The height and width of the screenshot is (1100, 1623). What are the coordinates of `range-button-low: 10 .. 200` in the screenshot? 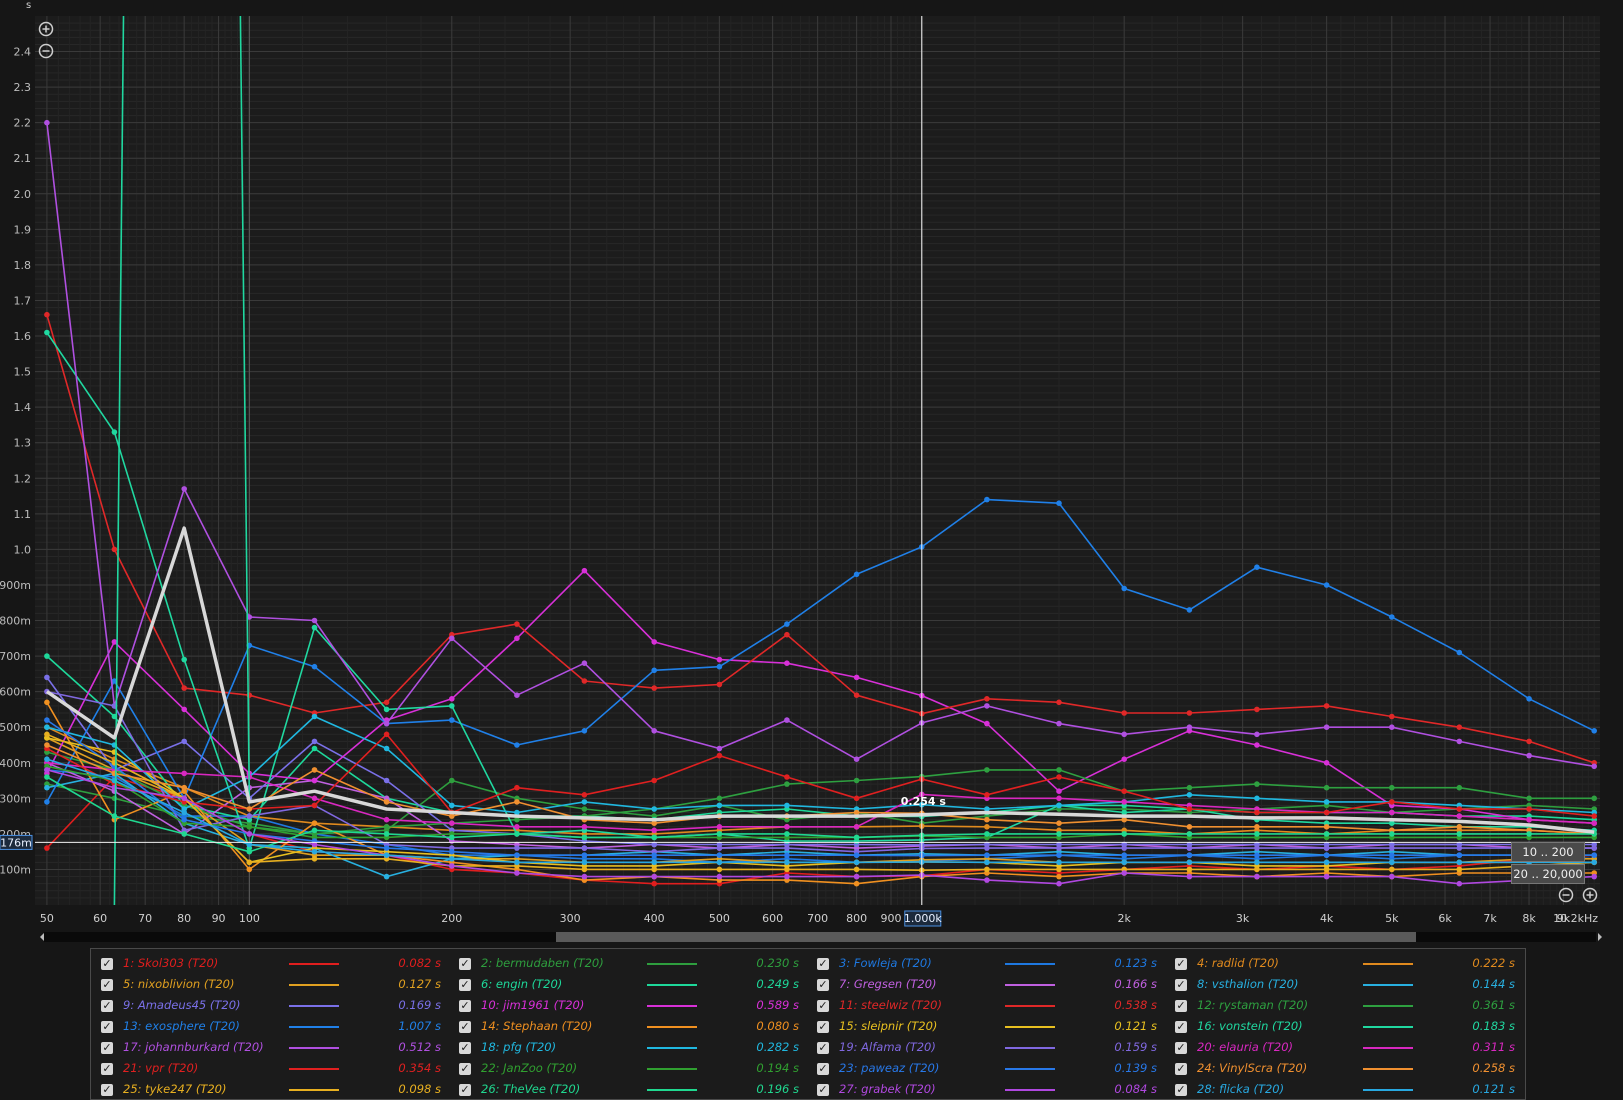 It's located at (1548, 852).